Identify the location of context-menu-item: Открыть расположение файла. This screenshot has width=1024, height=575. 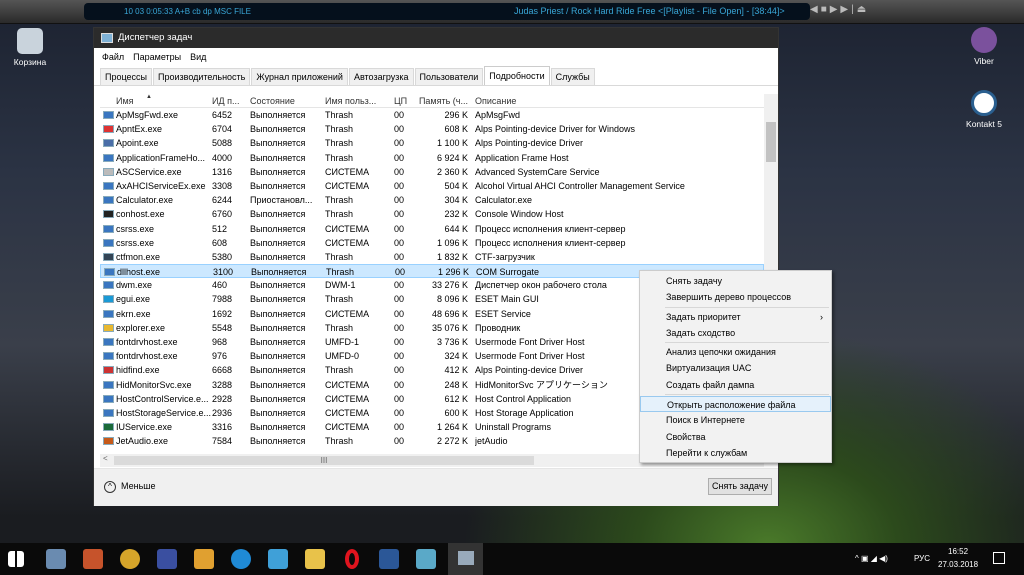
(735, 404).